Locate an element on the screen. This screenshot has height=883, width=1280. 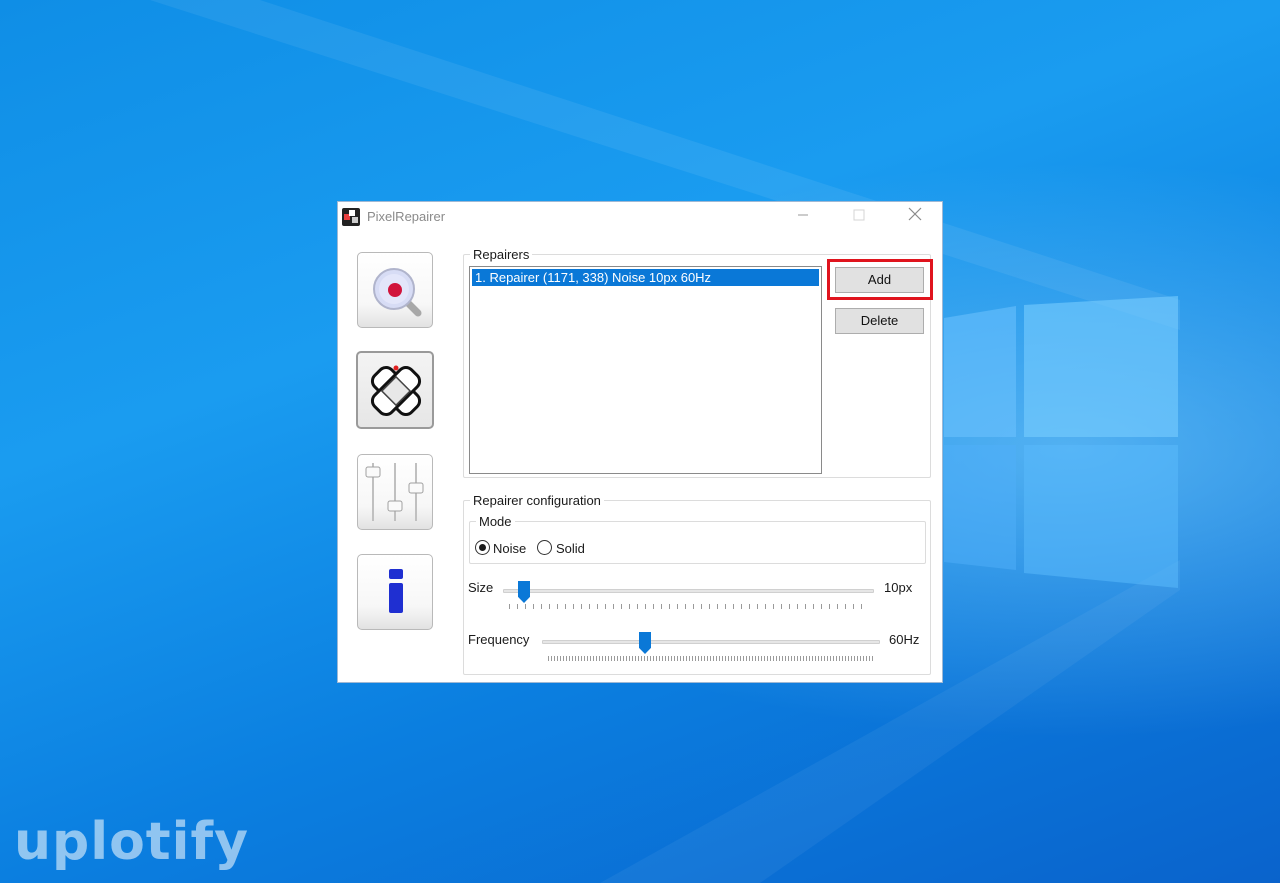
title-bar: PixelRepairer is located at coordinates (640, 217).